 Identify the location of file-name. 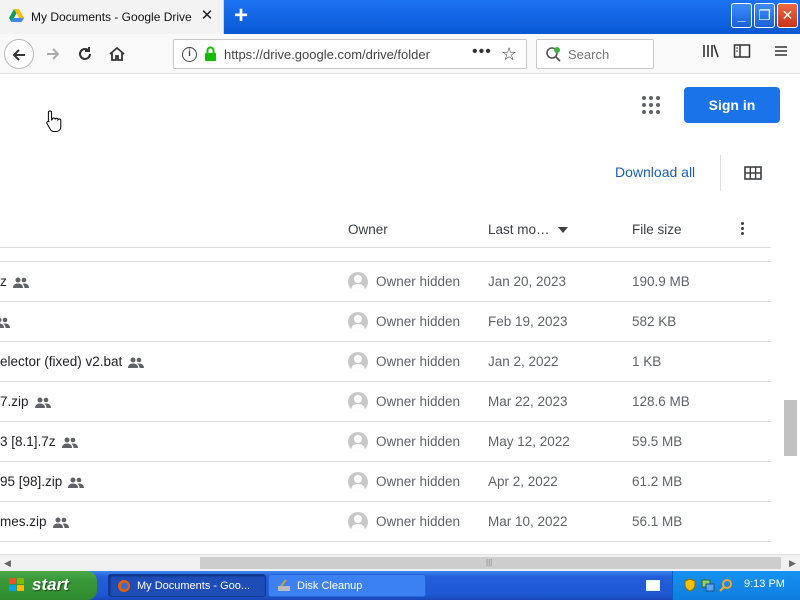
(5, 322).